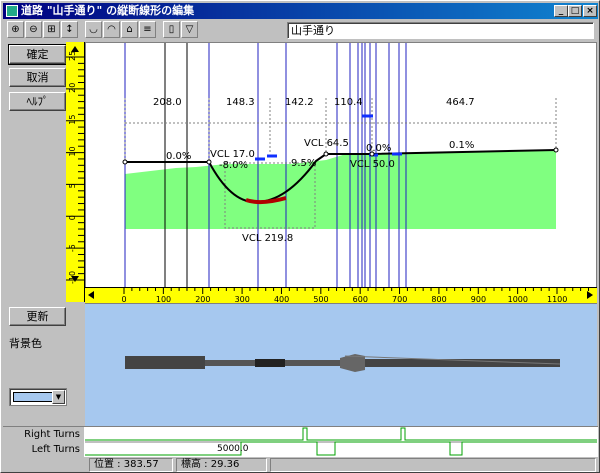 The width and height of the screenshot is (600, 473). What do you see at coordinates (326, 143) in the screenshot?
I see `vcl-label-2: VCL 64.5` at bounding box center [326, 143].